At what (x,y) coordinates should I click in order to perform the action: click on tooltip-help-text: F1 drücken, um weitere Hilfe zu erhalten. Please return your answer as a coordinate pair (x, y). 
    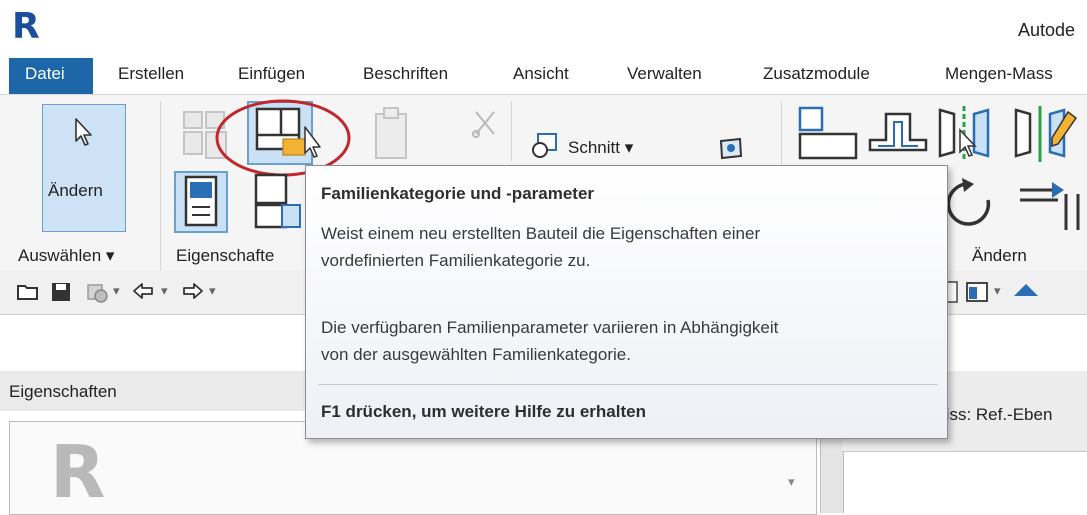
    Looking at the image, I should click on (483, 411).